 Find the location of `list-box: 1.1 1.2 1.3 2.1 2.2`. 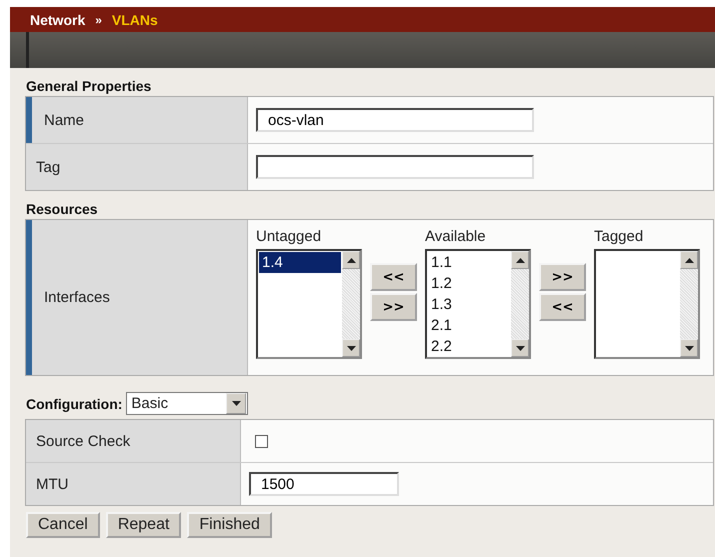

list-box: 1.1 1.2 1.3 2.1 2.2 is located at coordinates (478, 304).